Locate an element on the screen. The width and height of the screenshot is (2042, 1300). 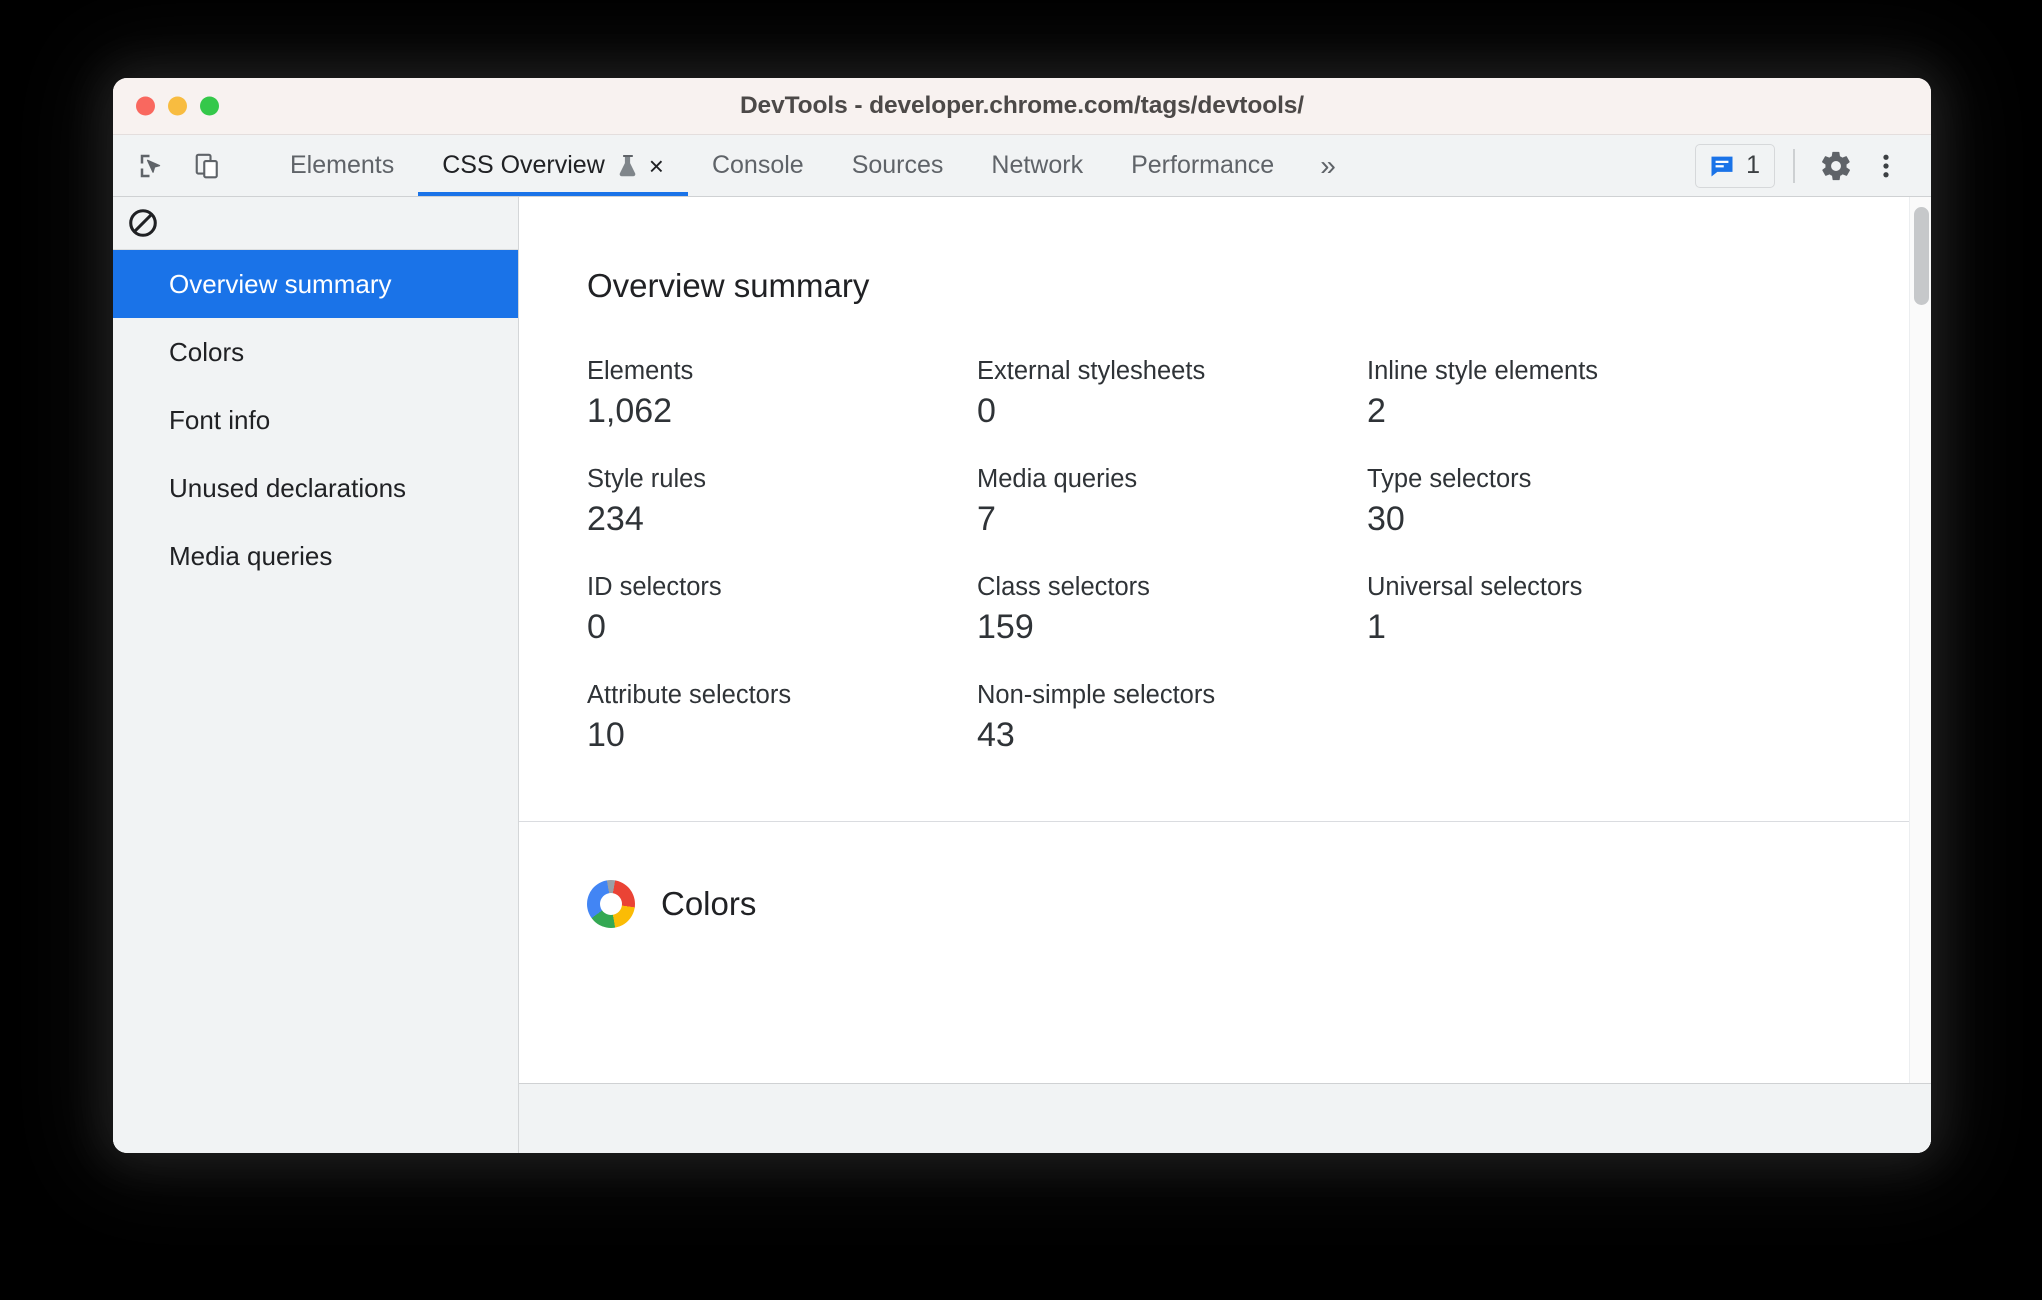
tab-label: Performance is located at coordinates (1203, 165).